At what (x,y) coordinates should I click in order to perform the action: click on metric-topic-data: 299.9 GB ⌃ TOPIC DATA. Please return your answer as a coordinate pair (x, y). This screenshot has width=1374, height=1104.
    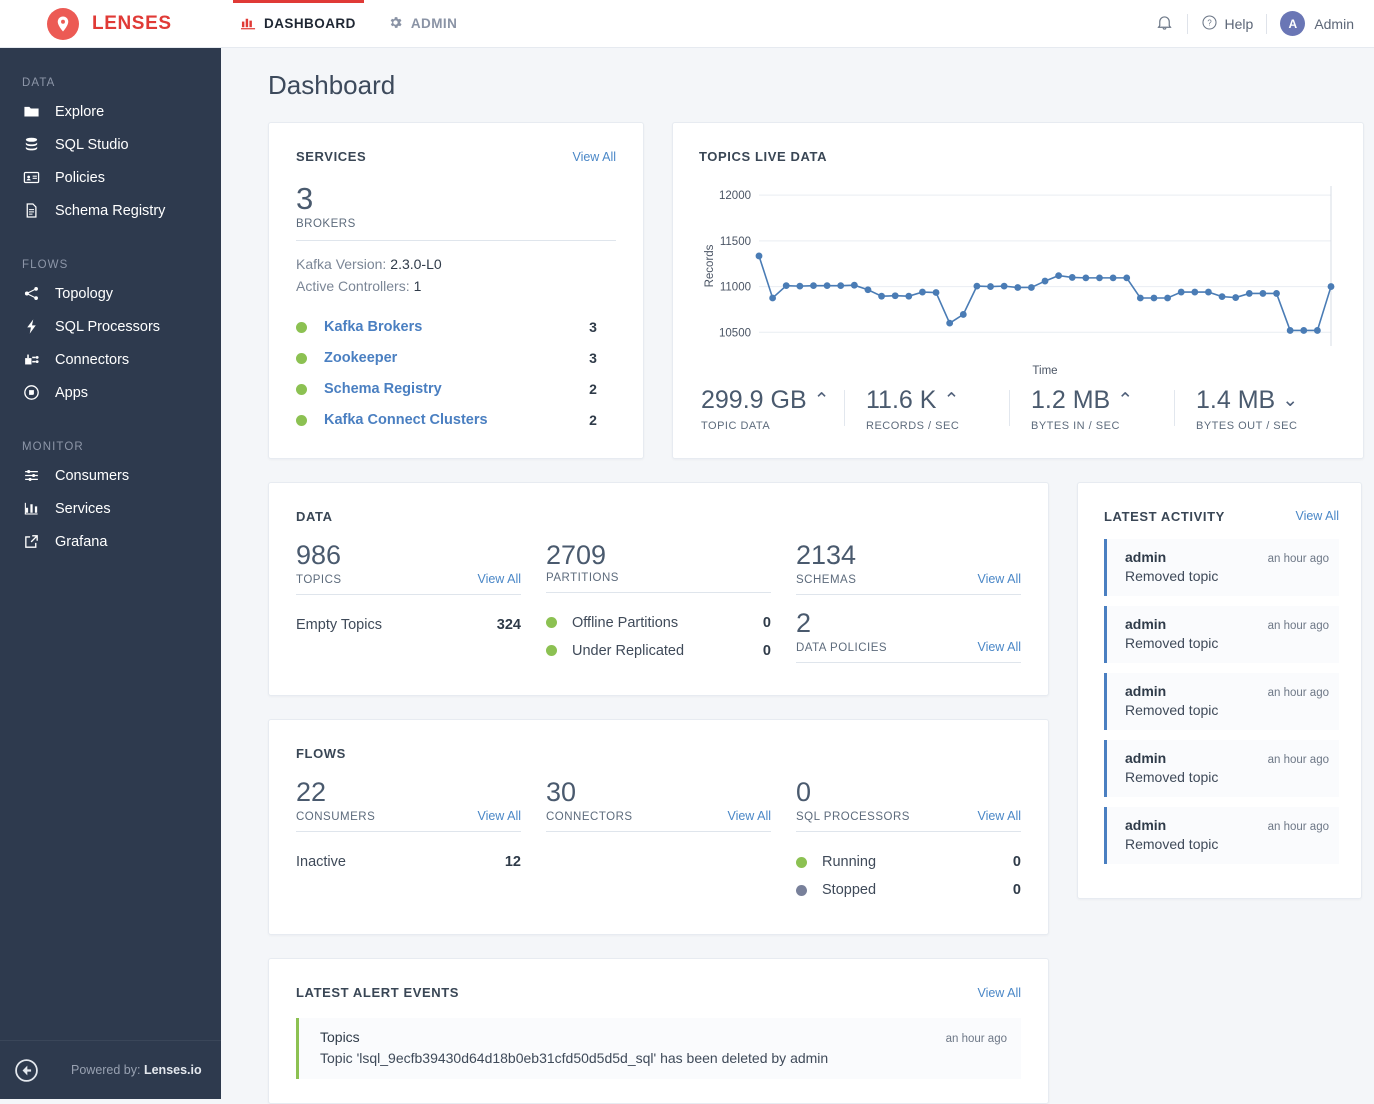
    Looking at the image, I should click on (771, 409).